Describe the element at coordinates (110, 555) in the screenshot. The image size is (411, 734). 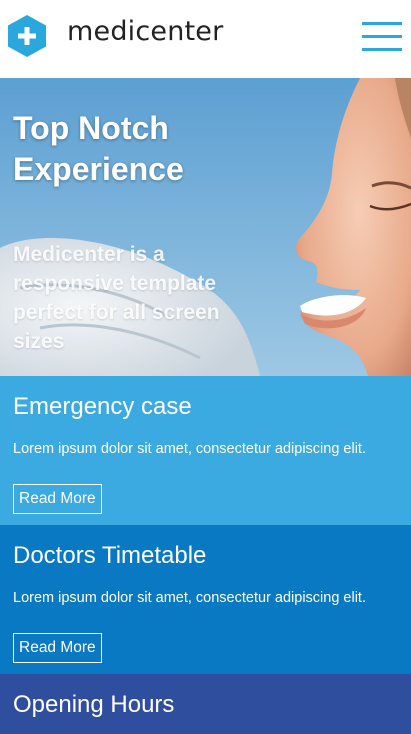
I see `box-title: Doctors Timetable` at that location.